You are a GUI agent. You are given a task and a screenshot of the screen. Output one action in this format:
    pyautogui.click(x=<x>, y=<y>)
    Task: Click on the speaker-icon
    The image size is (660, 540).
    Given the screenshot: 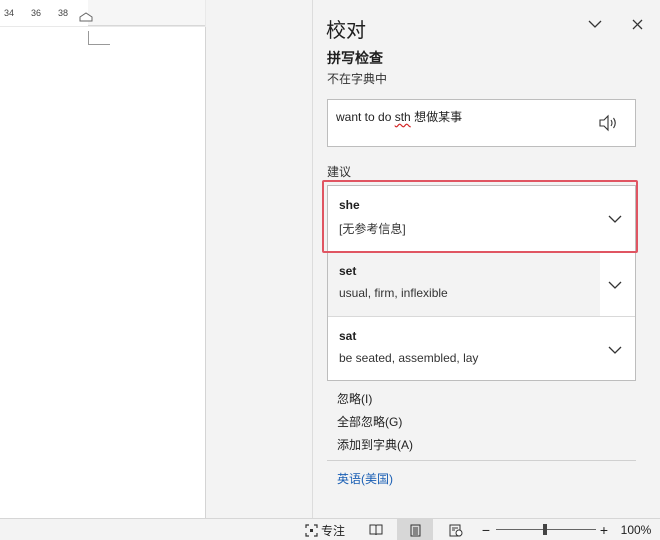 What is the action you would take?
    pyautogui.click(x=608, y=123)
    